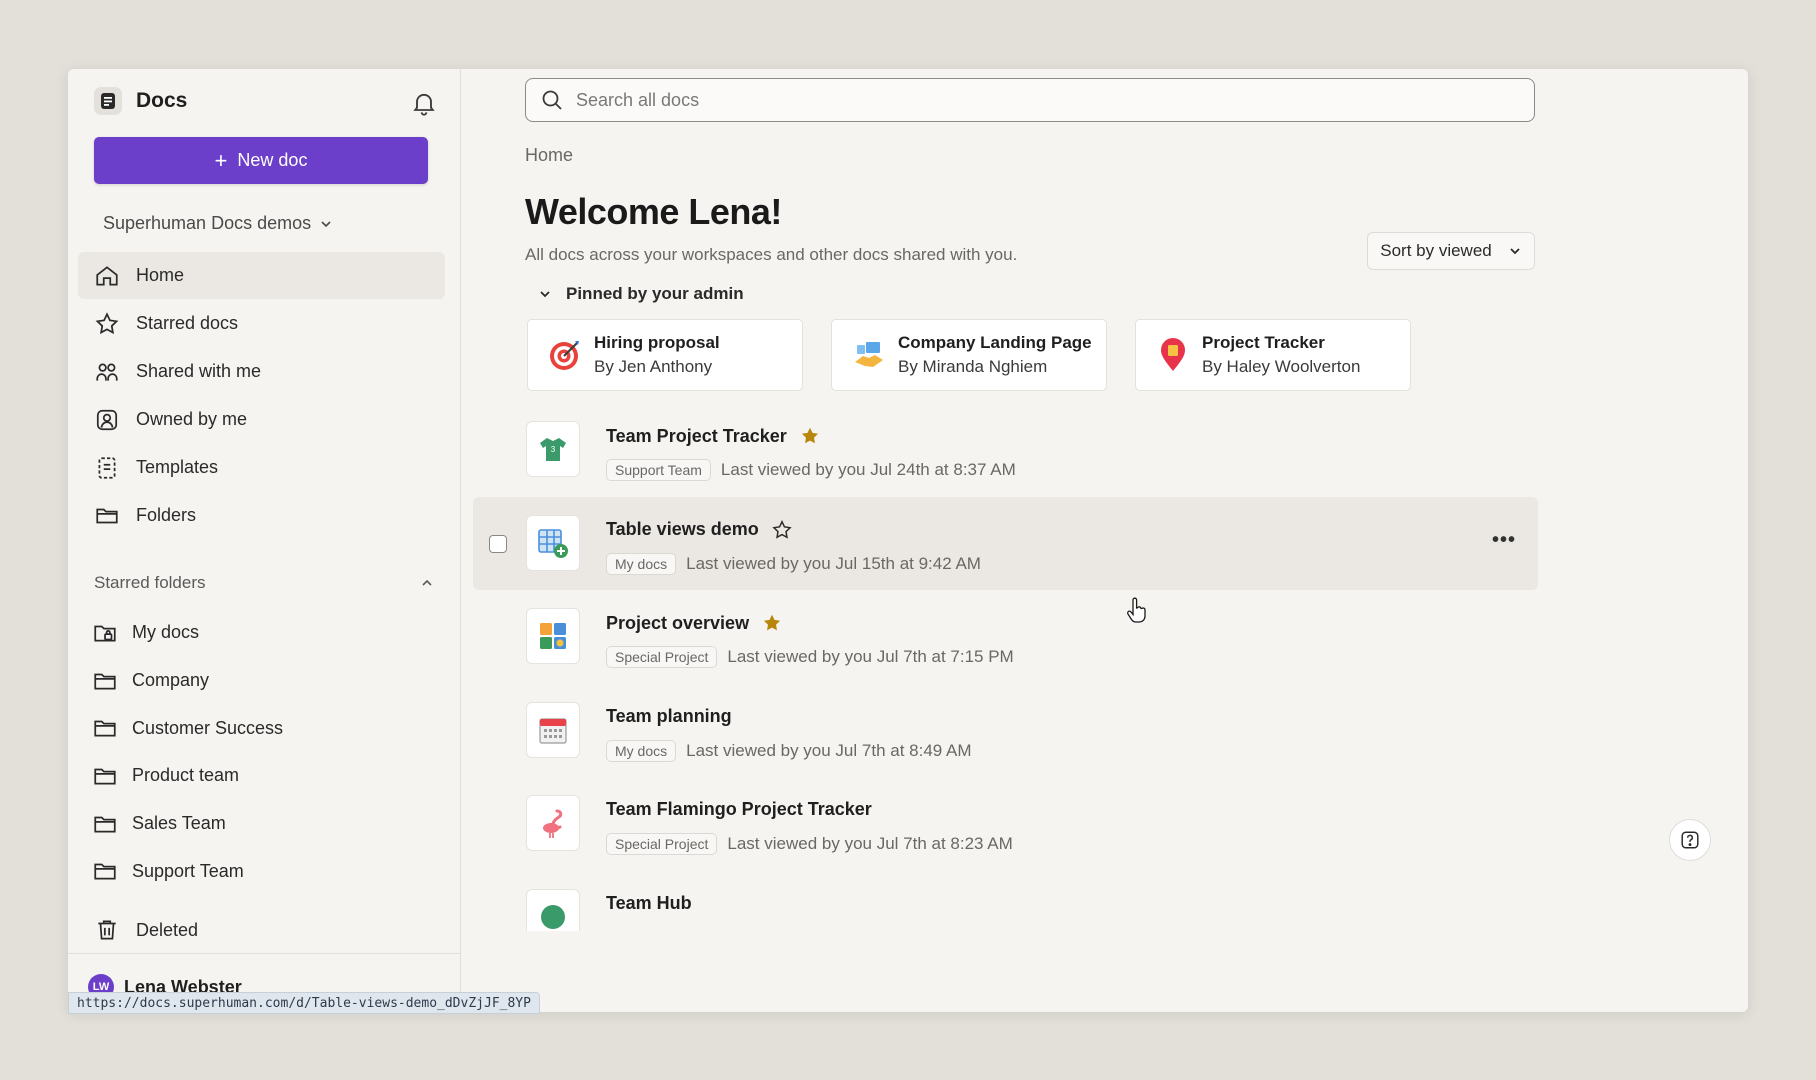 The image size is (1816, 1080). I want to click on doc-last-viewed: Last viewed by you Jul 7th at 8:23 AM, so click(870, 843).